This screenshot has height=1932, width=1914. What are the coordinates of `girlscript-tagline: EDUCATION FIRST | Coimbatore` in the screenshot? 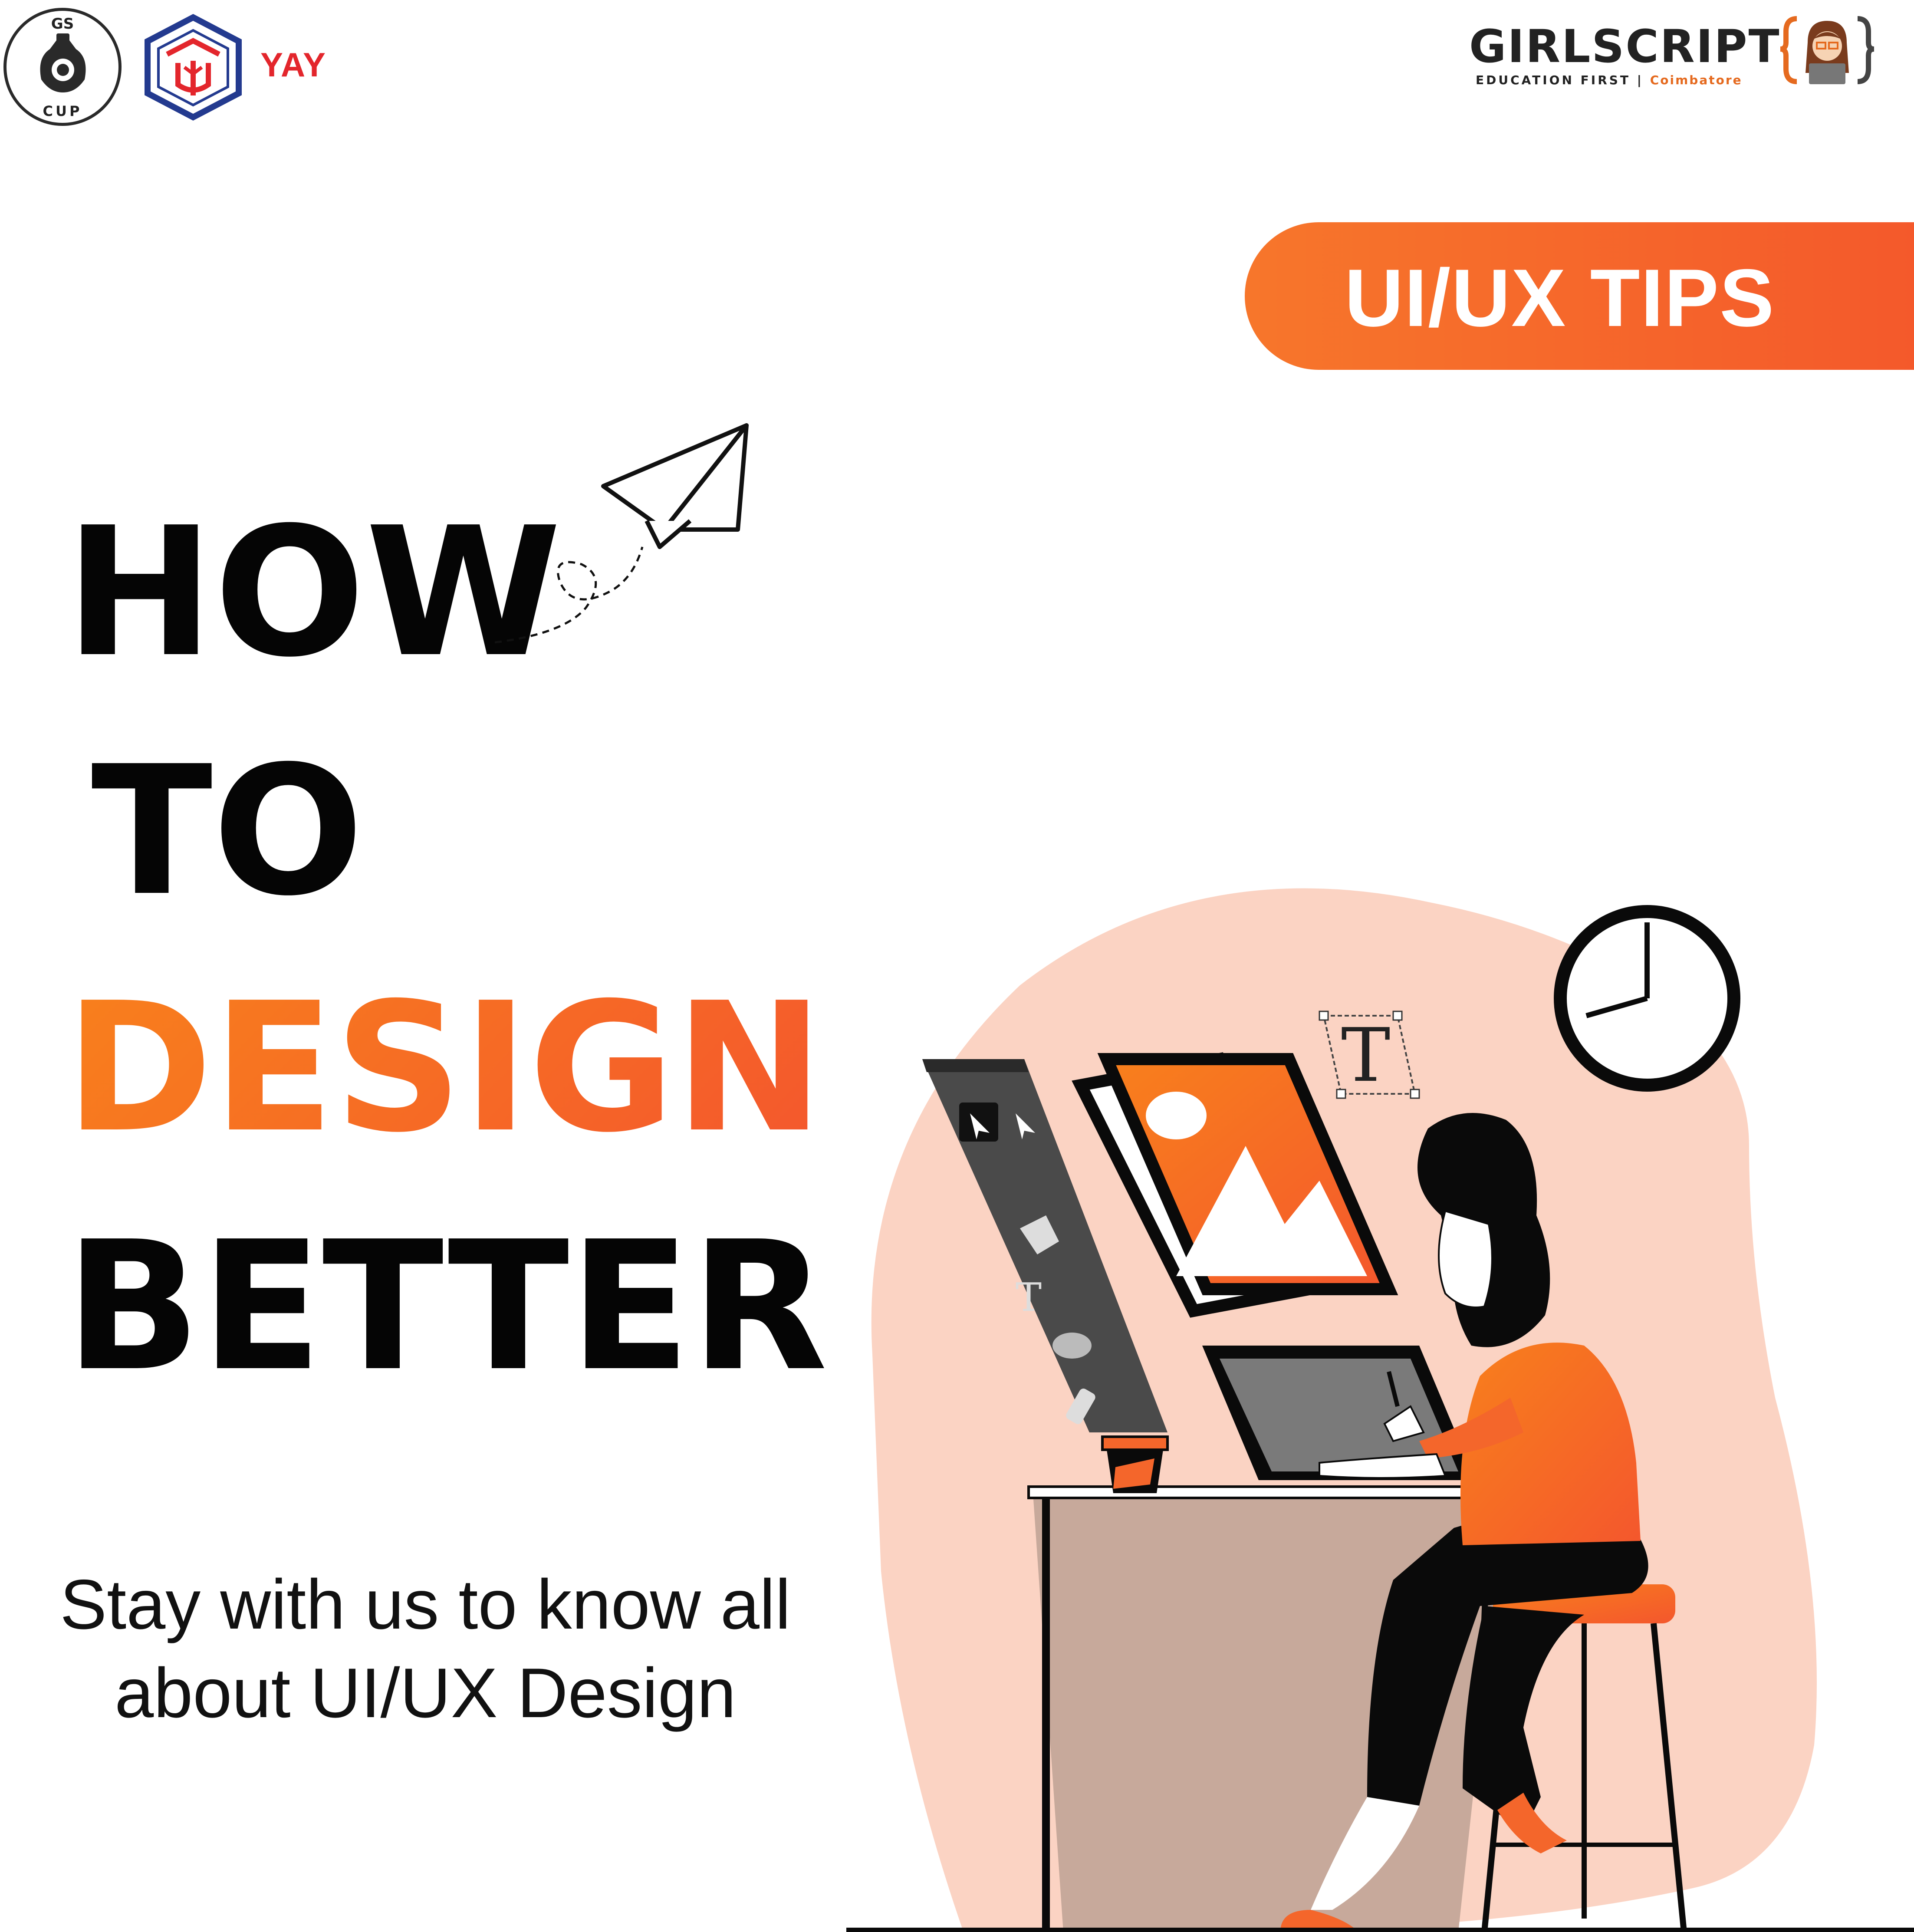 It's located at (1609, 80).